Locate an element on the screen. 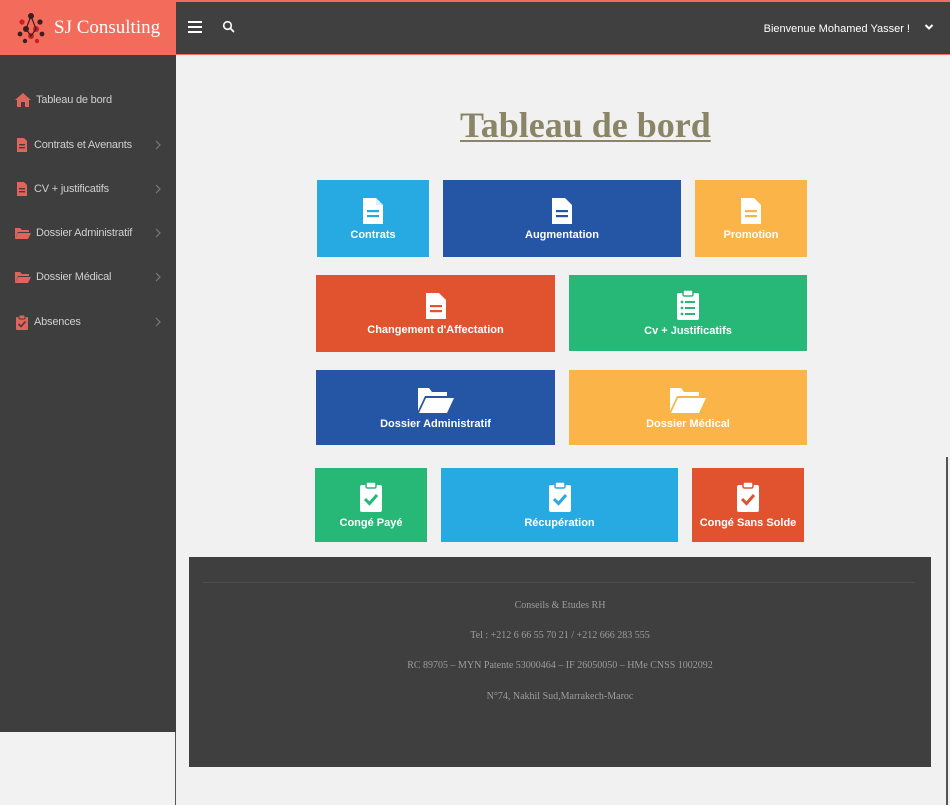 This screenshot has width=950, height=805. tile-cv-justificatifs: Cv + Justificatifs is located at coordinates (688, 313).